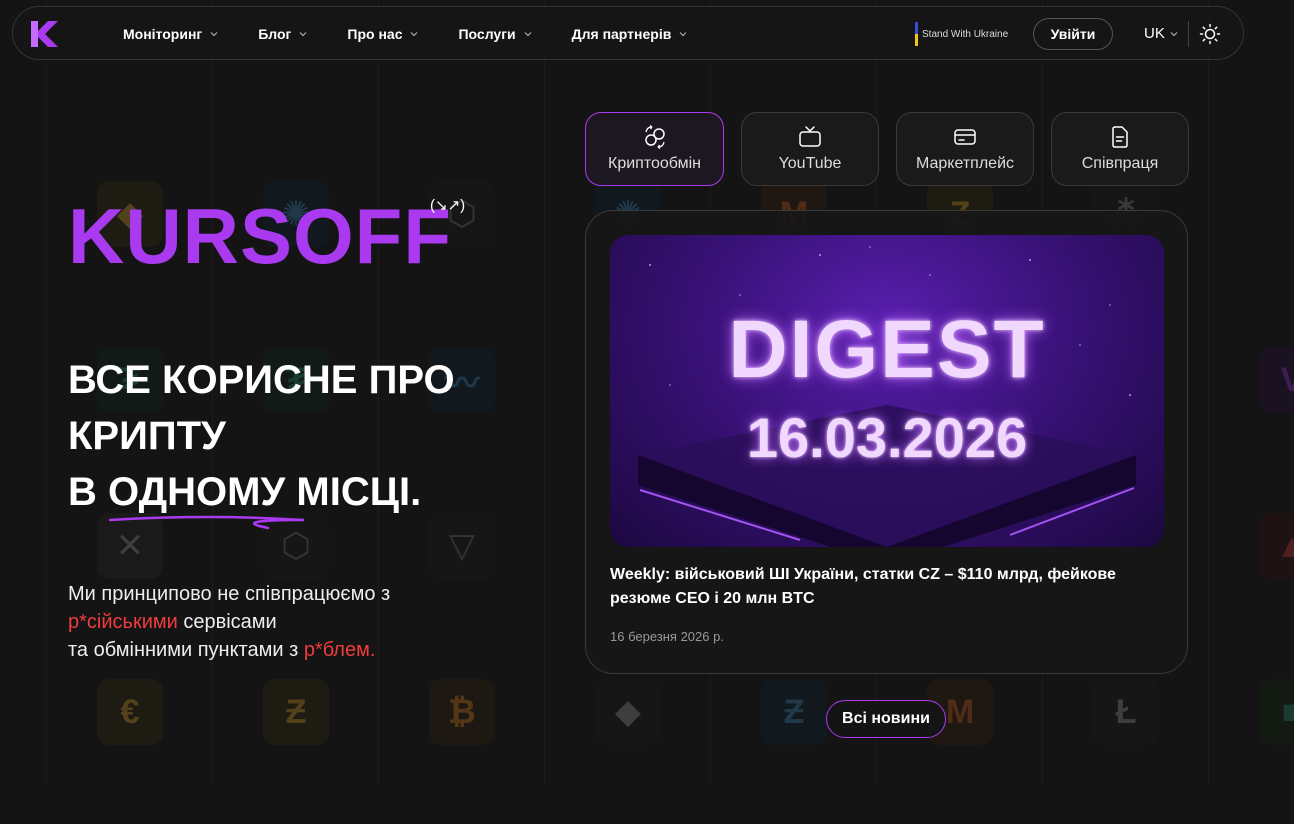  Describe the element at coordinates (667, 636) in the screenshot. I see `news-date: 16 березня 2026 р.` at that location.